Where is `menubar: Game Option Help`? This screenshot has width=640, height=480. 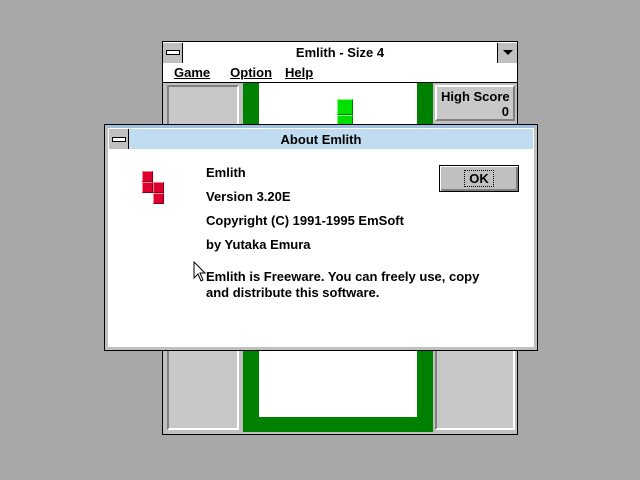 menubar: Game Option Help is located at coordinates (340, 73).